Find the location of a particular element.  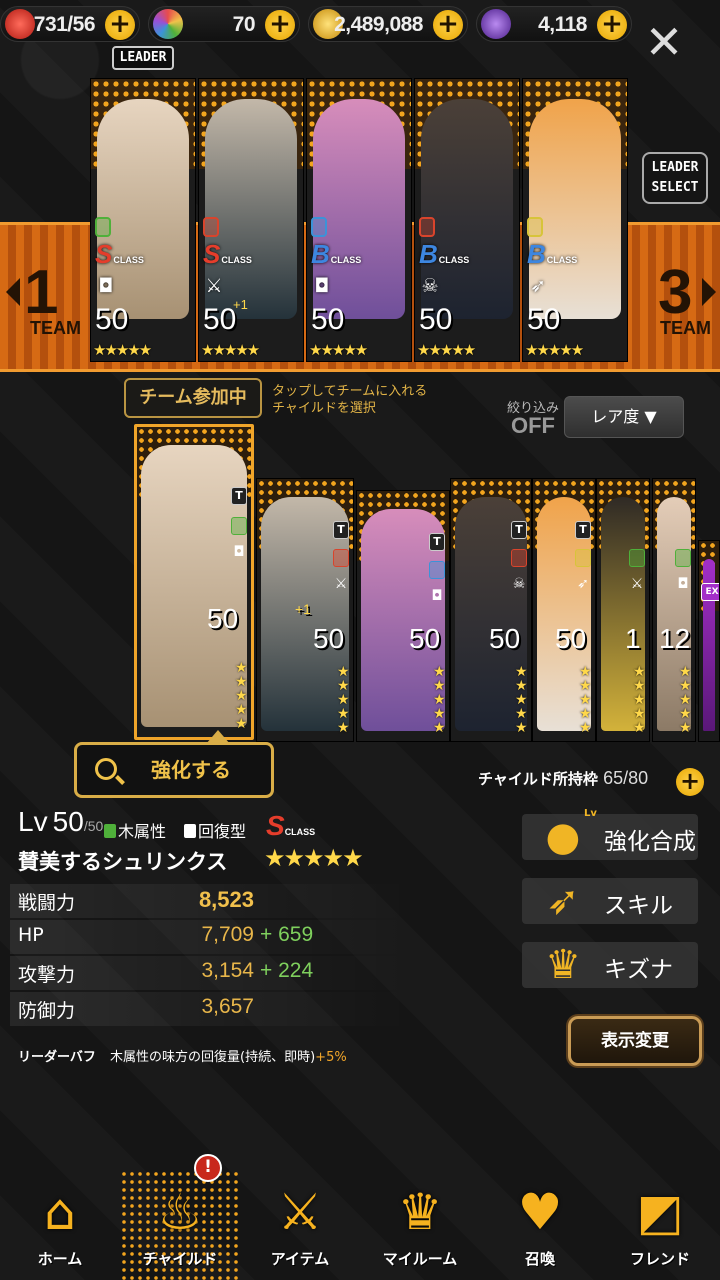

roster-child-card: ◘ 12 ★ ★ ★ ★ ★ is located at coordinates (674, 610).